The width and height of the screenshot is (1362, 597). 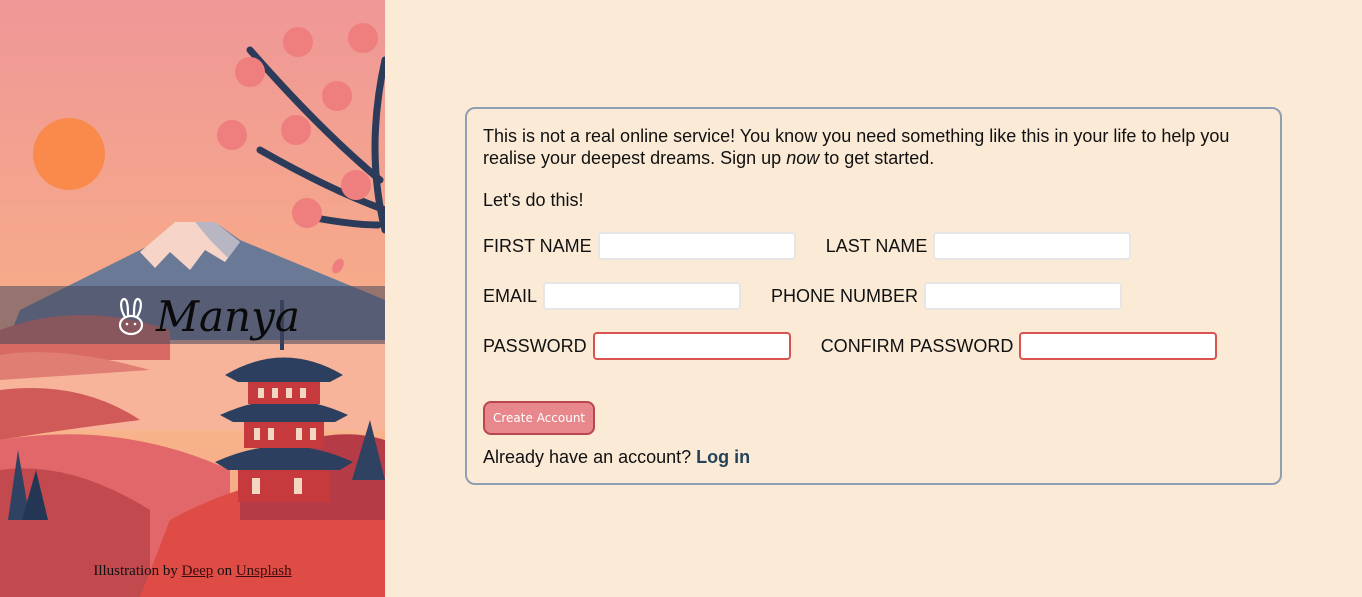 I want to click on phone-label: PHONE NUMBER, so click(x=845, y=295).